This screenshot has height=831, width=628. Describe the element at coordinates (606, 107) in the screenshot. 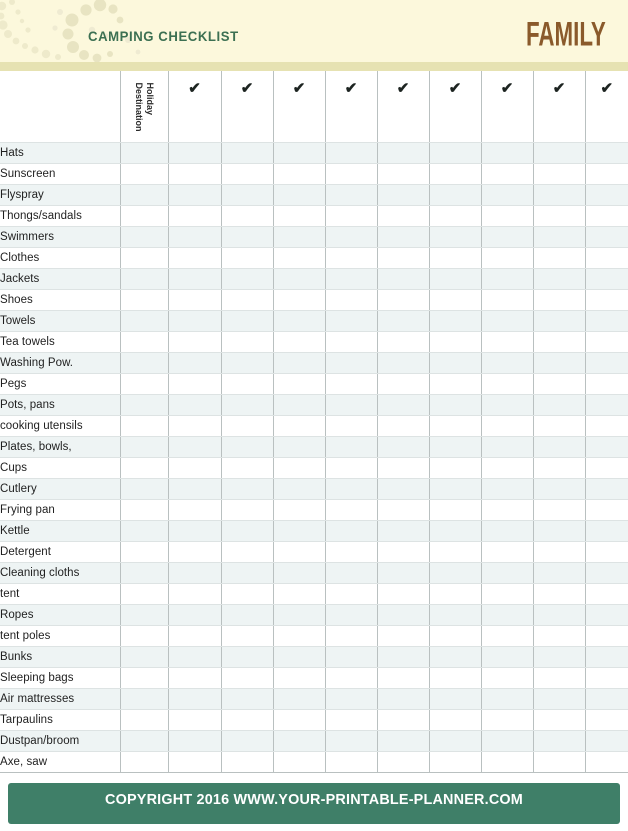

I see `header-check-column-9: ✔` at that location.